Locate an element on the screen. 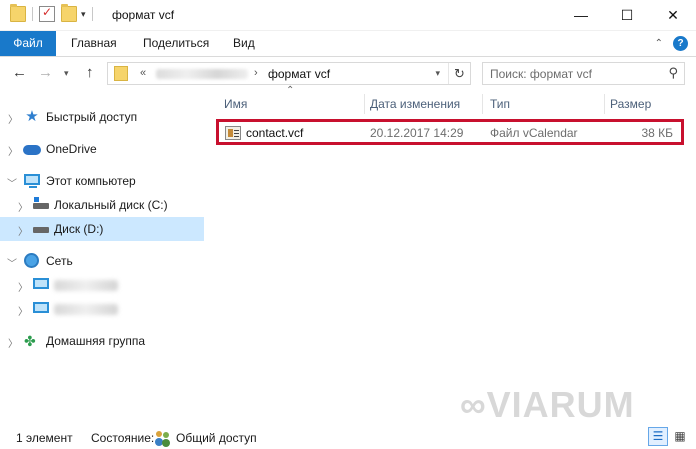 This screenshot has width=696, height=449. nav-label: Локальный диск (C:) is located at coordinates (111, 205).